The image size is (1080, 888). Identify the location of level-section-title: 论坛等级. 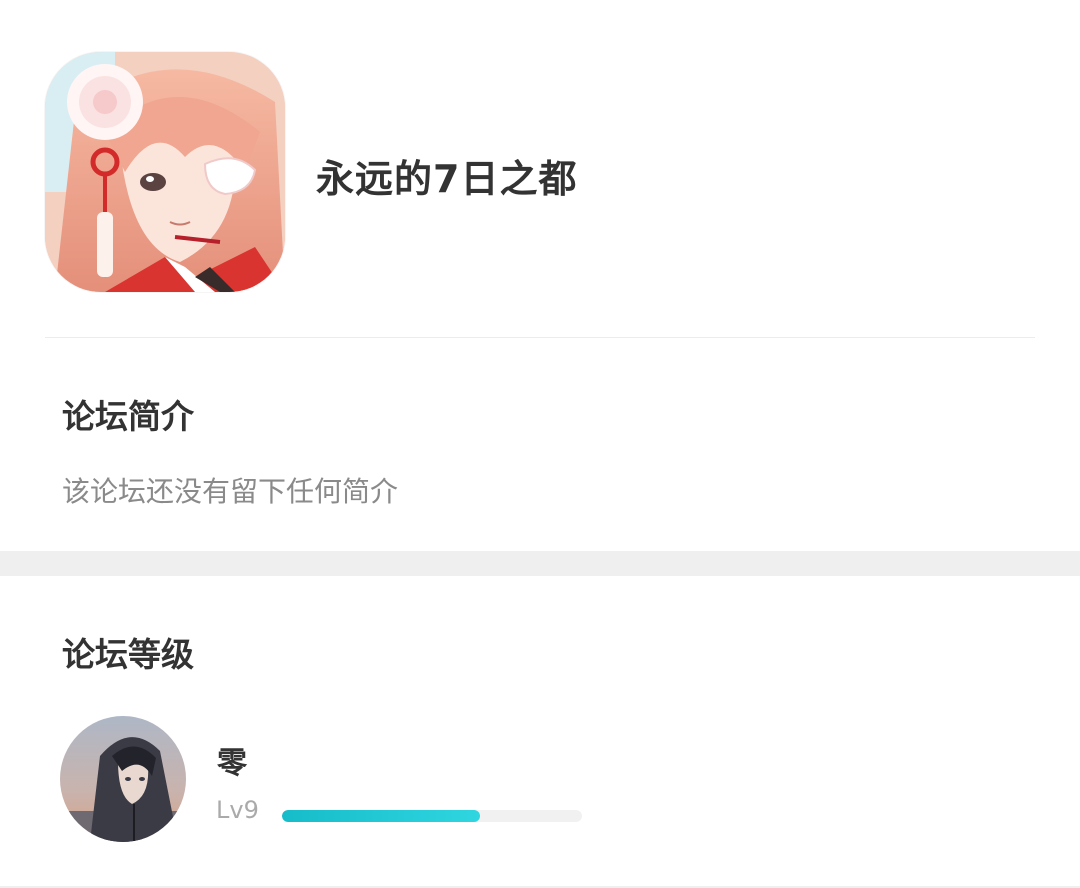
(128, 654).